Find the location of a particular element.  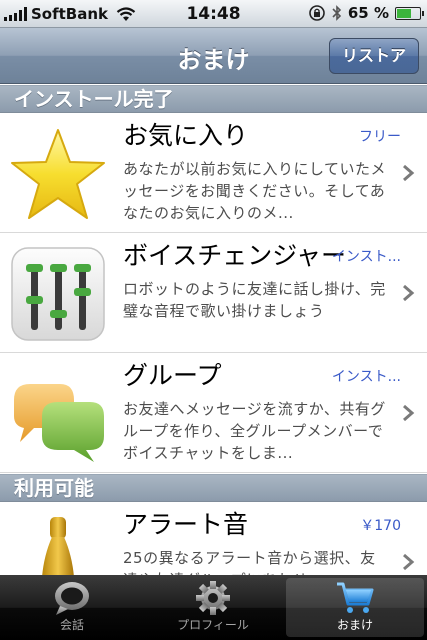

star-icon is located at coordinates (58, 174).